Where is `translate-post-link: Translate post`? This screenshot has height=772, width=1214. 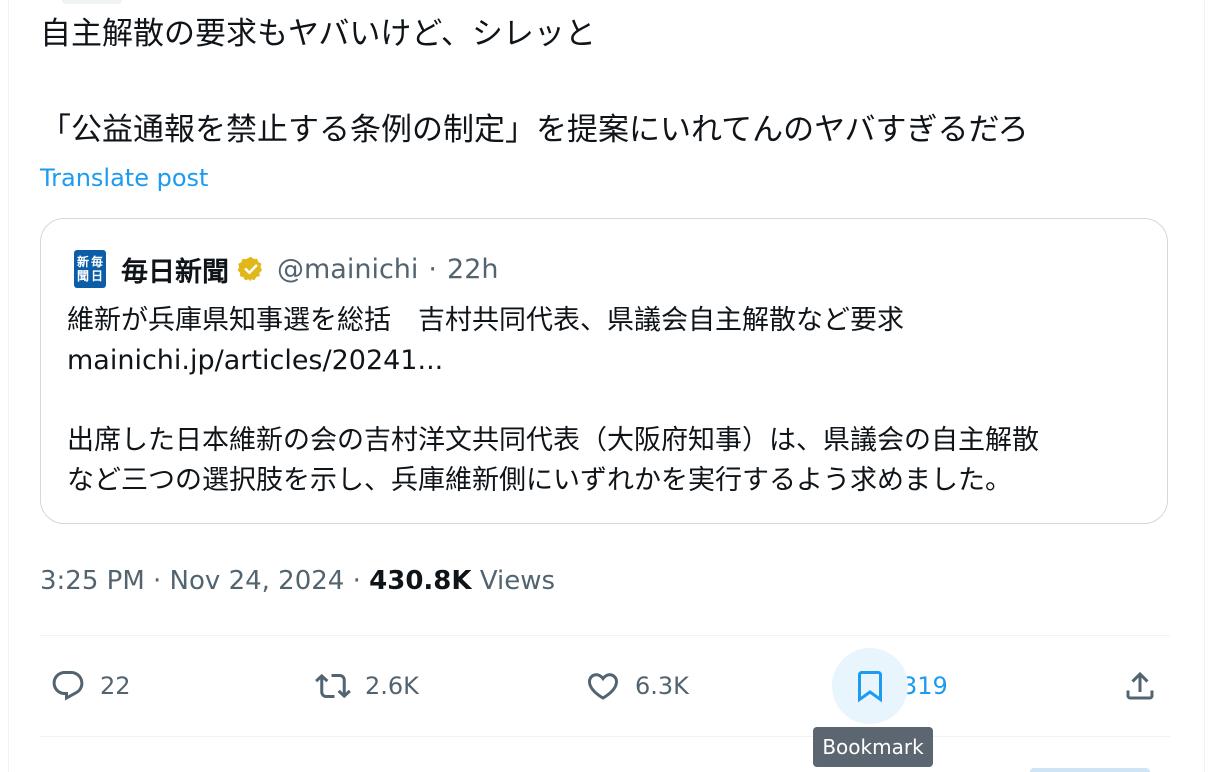 translate-post-link: Translate post is located at coordinates (124, 178).